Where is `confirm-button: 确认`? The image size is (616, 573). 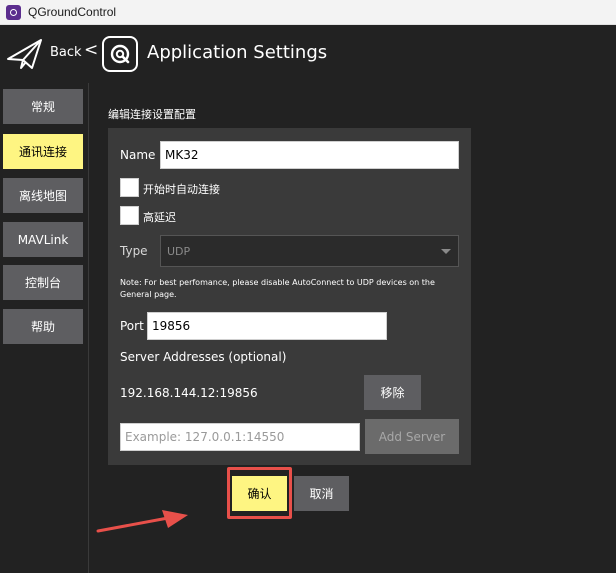 confirm-button: 确认 is located at coordinates (259, 493).